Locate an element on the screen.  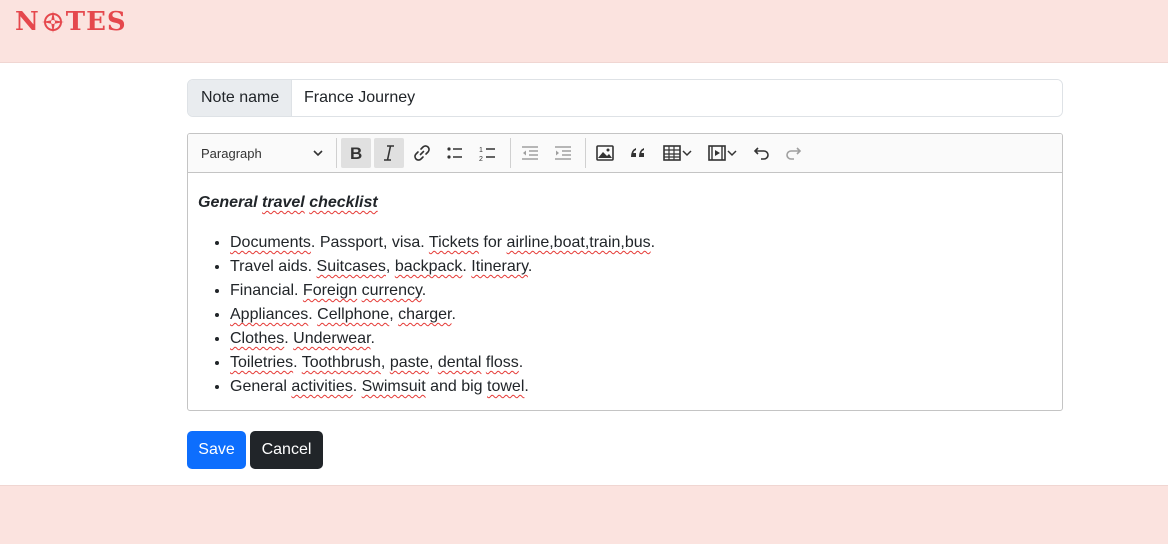
note-name-group: Note name is located at coordinates (625, 98).